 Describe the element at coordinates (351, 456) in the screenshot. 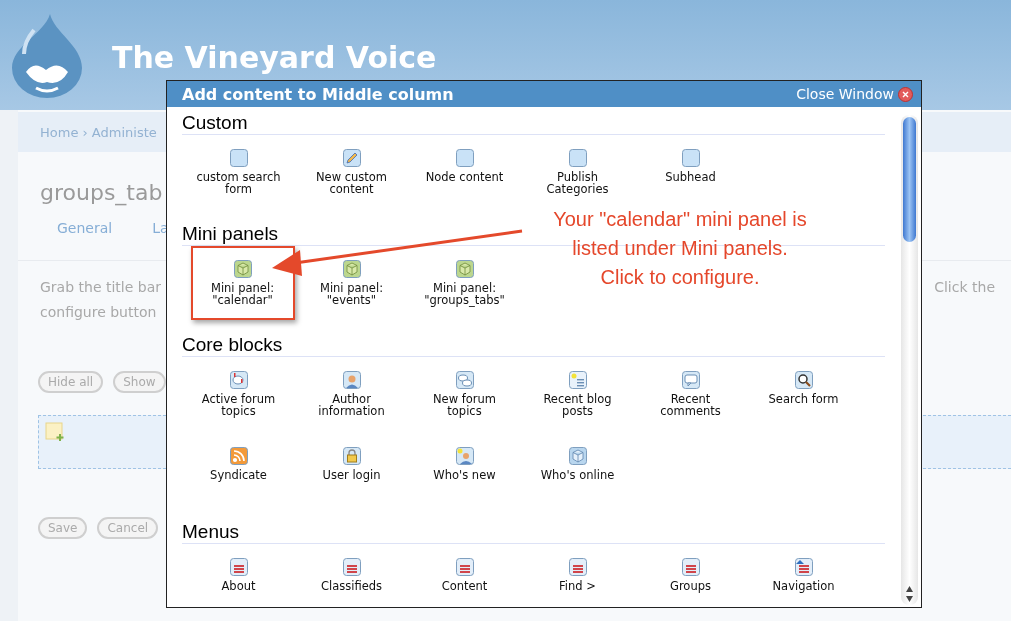

I see `lock-icon` at that location.